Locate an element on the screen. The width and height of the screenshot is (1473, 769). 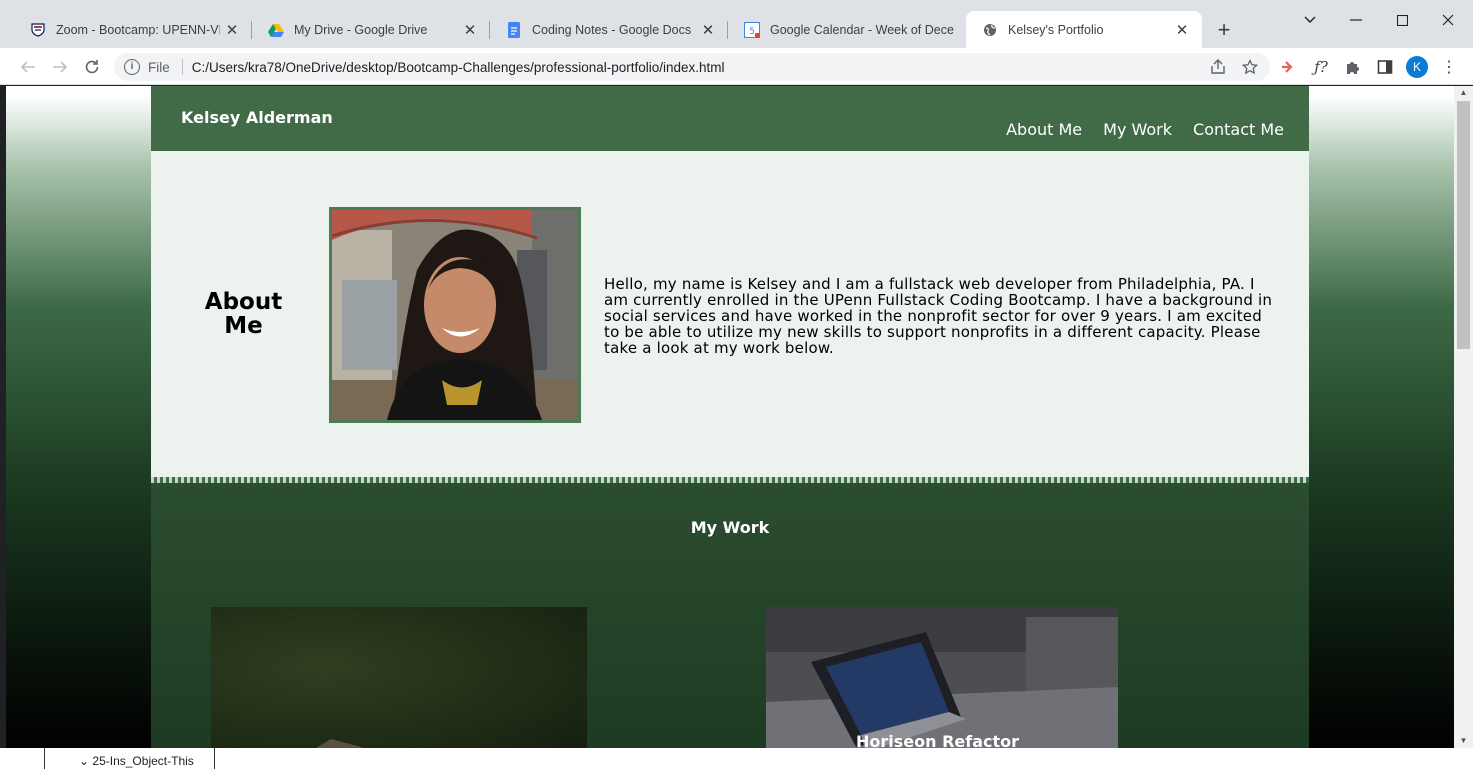
close-window-icon is located at coordinates (1448, 20).